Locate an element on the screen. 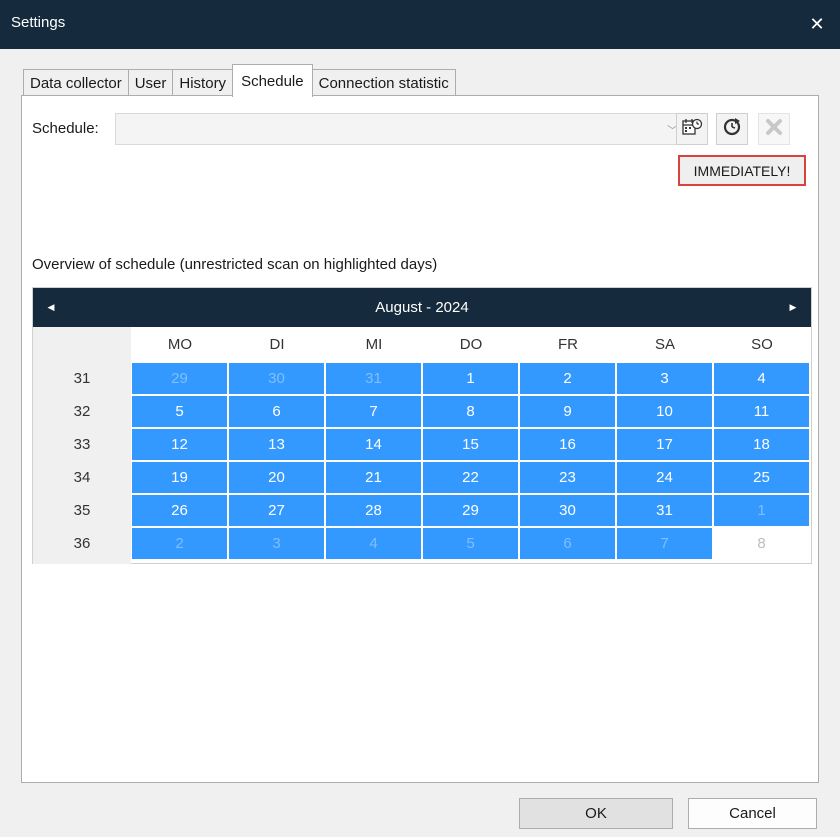 The height and width of the screenshot is (837, 840). week-number: 31 is located at coordinates (82, 378).